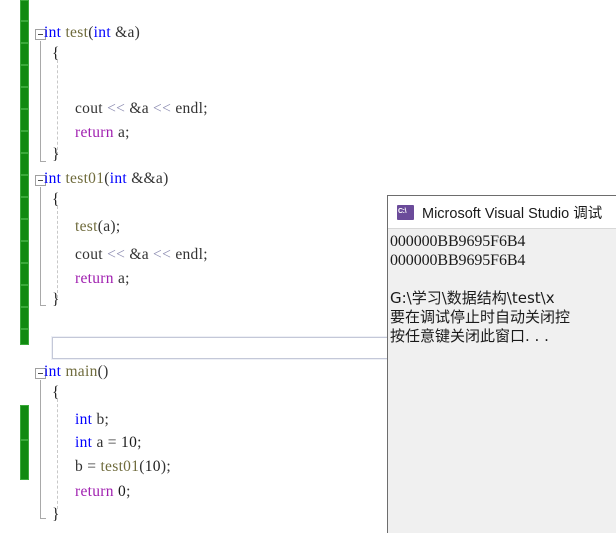 The image size is (616, 533). What do you see at coordinates (222, 348) in the screenshot?
I see `intellisense-popup` at bounding box center [222, 348].